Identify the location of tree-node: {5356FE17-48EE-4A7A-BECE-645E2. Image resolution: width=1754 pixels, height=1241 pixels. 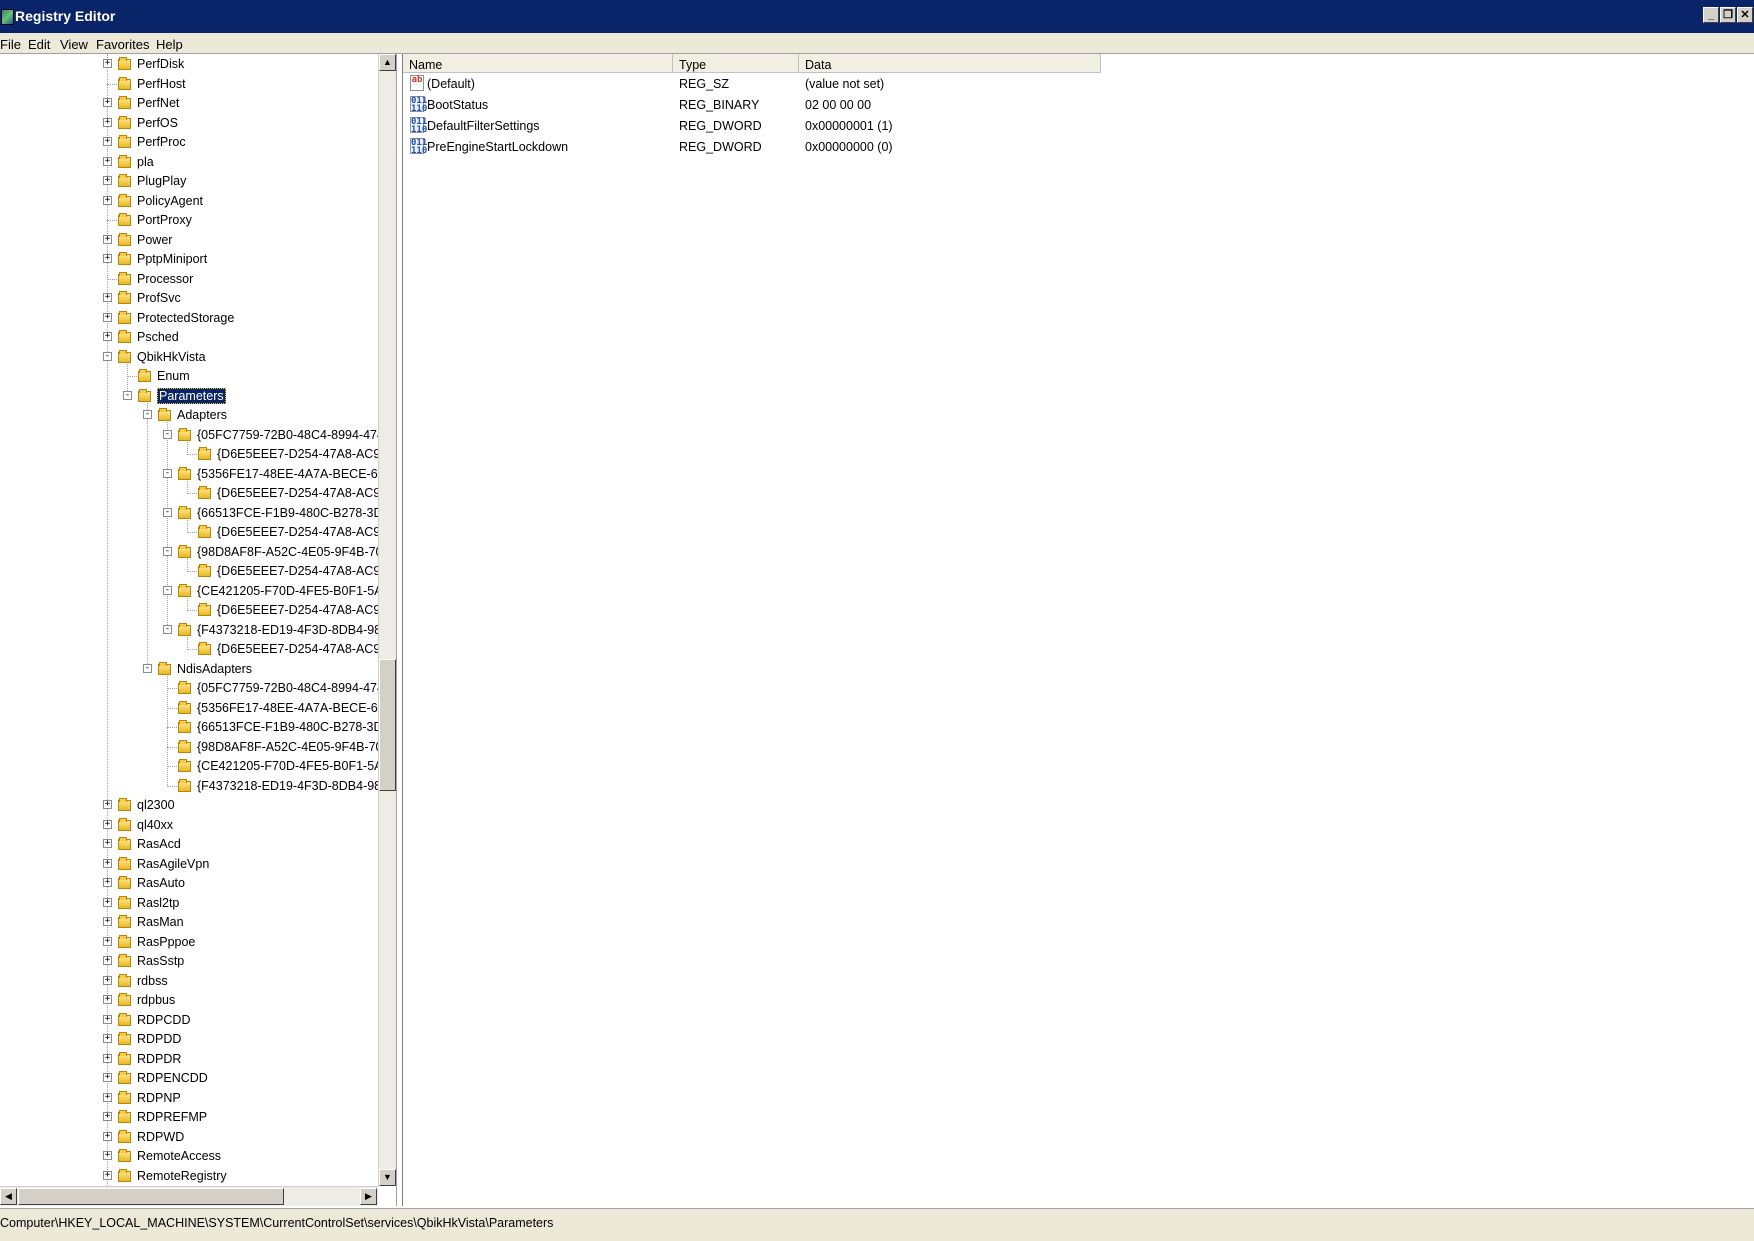
(198, 708).